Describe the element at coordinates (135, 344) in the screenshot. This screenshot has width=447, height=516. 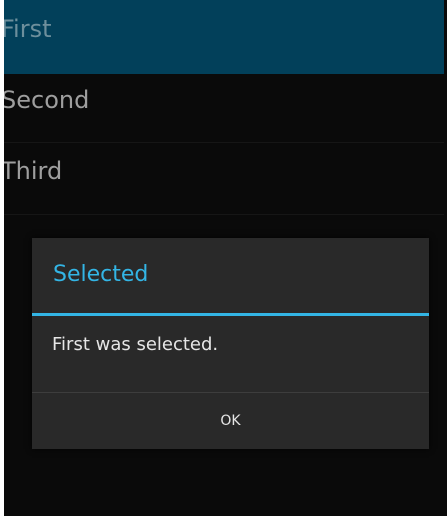
I see `dialog-message: First was selected.` at that location.